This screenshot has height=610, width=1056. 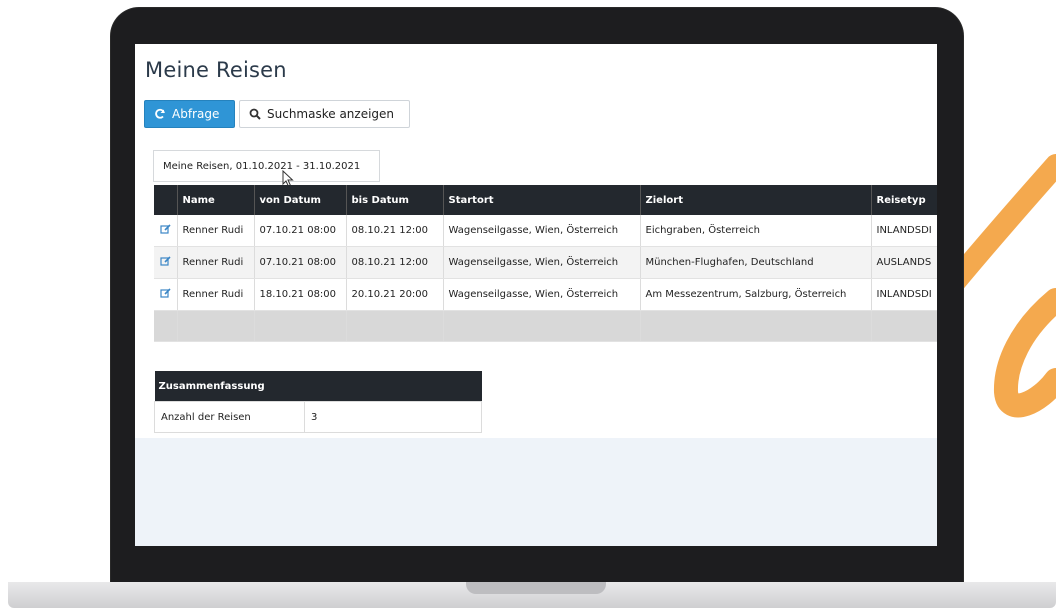 I want to click on query-button: Abfrage, so click(x=189, y=114).